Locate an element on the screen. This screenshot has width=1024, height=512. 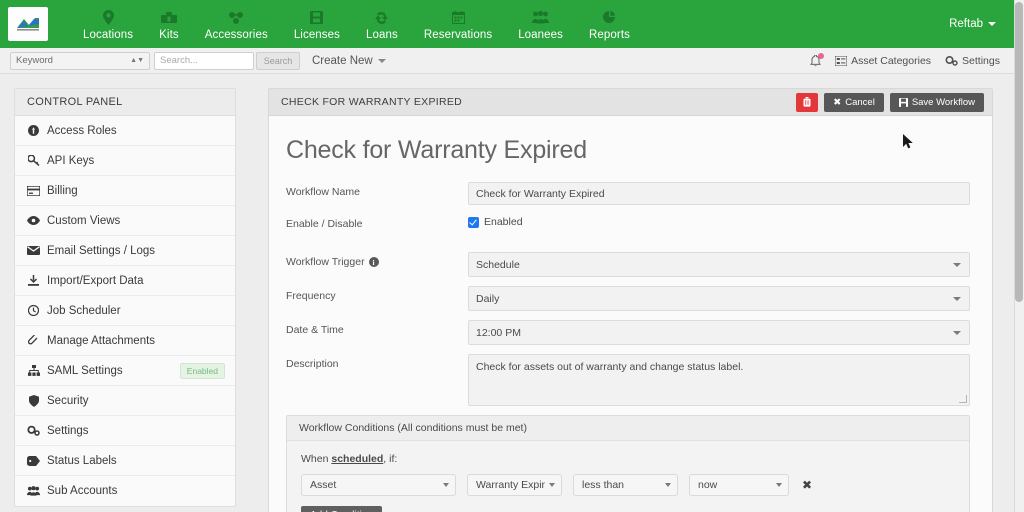
when-trigger-word: scheduled is located at coordinates (357, 459).